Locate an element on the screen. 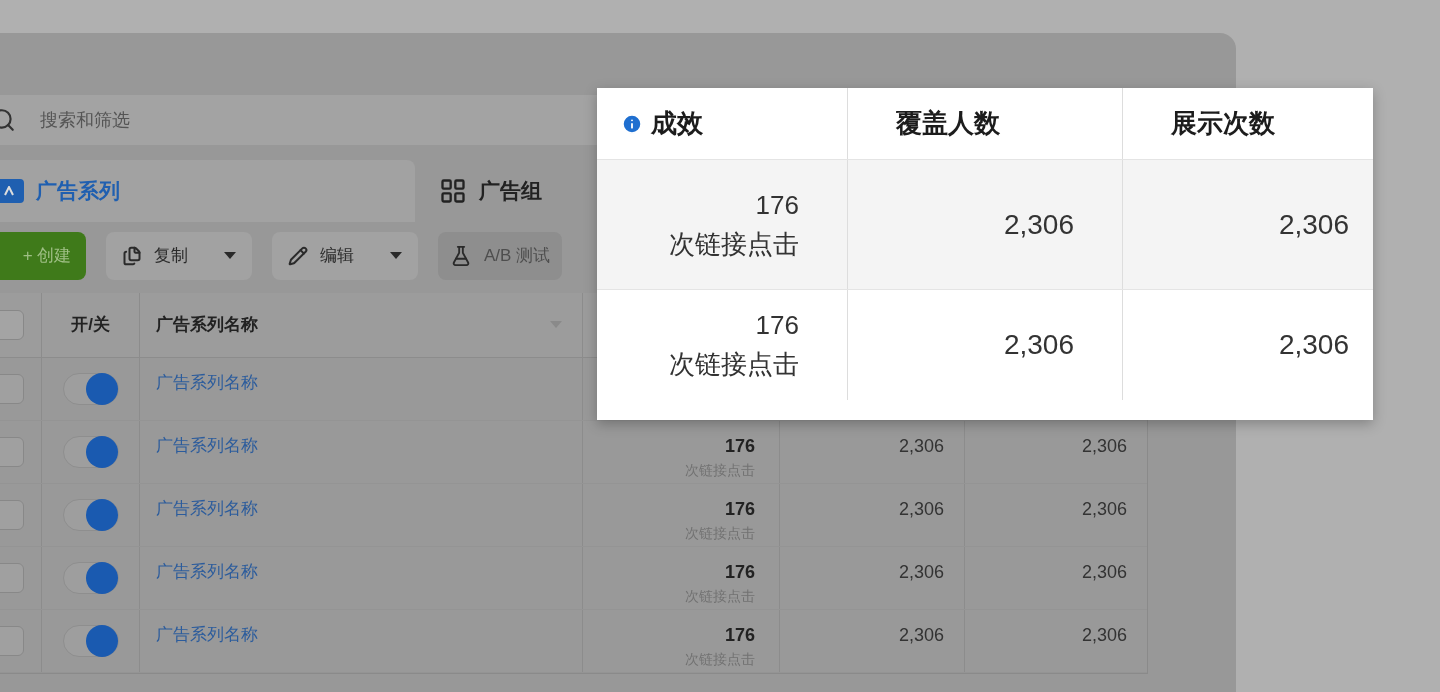 This screenshot has width=1440, height=692. column-header: 成效 is located at coordinates (677, 123).